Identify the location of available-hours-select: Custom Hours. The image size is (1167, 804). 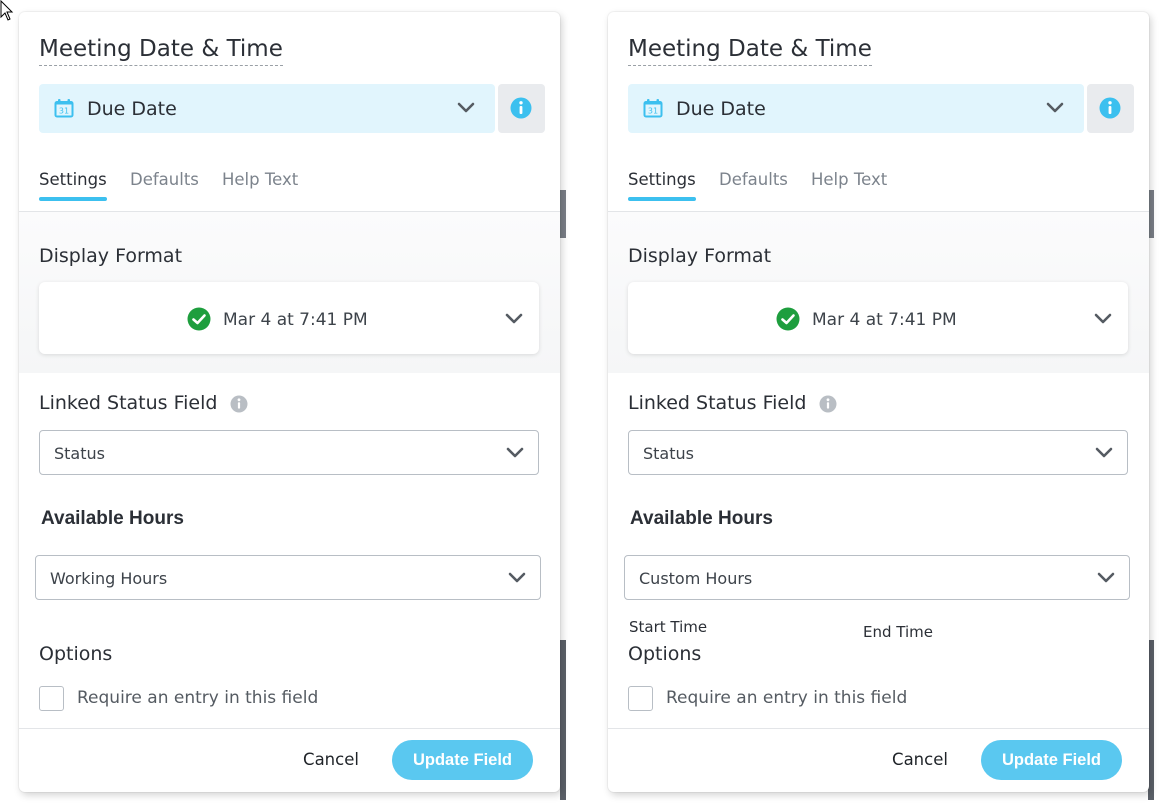
(877, 577).